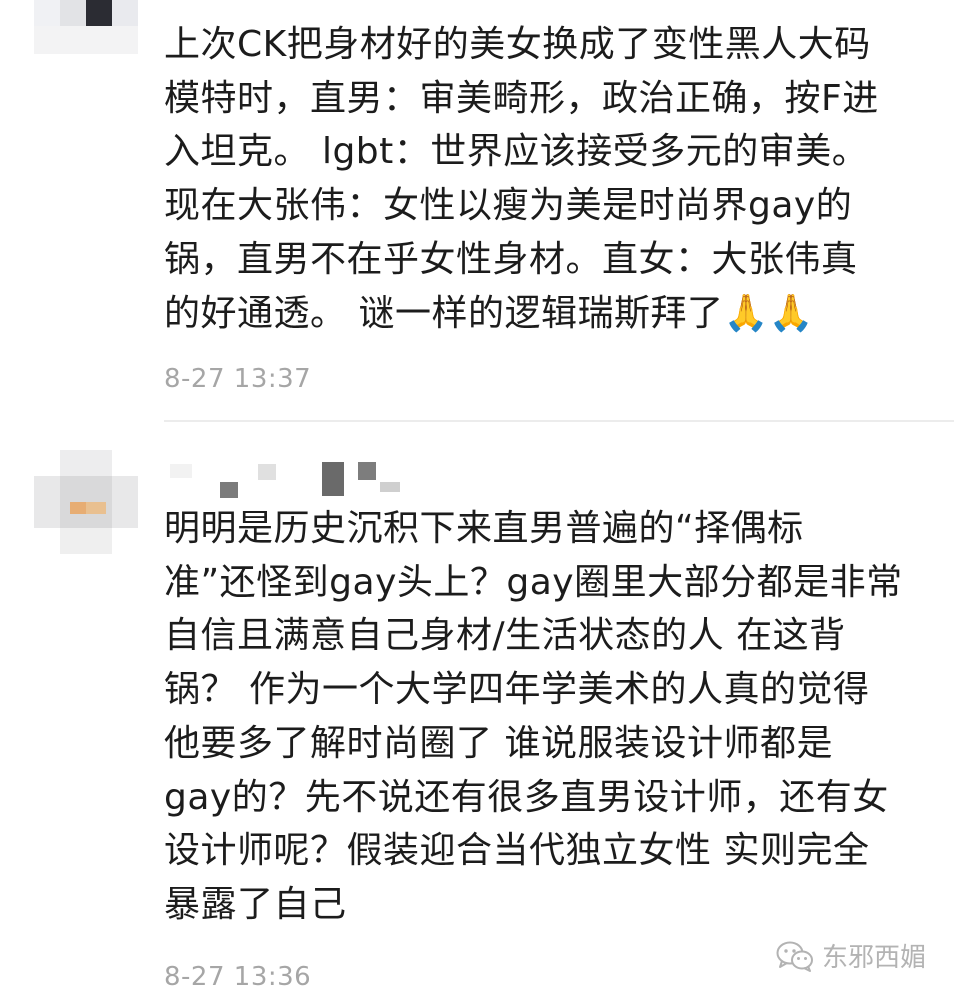 This screenshot has height=1000, width=954. I want to click on comment-divider, so click(559, 421).